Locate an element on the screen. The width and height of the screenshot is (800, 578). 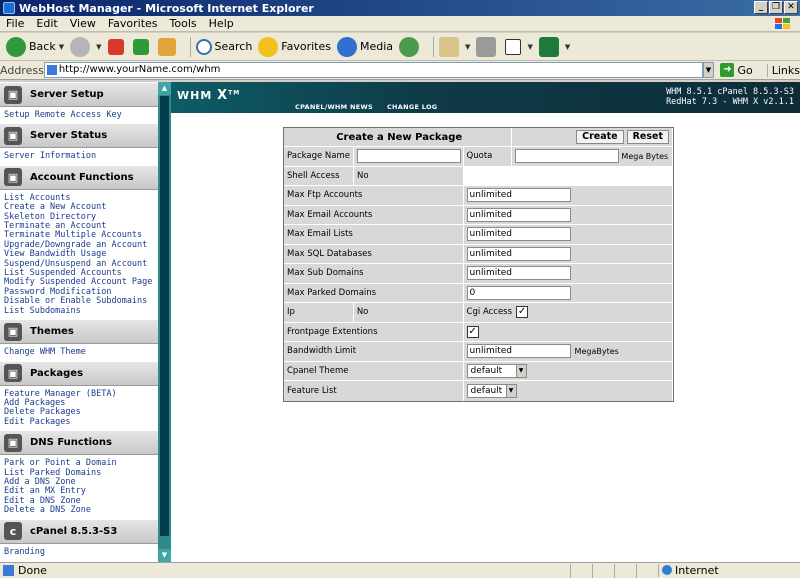
menu-view: View is located at coordinates (83, 23).